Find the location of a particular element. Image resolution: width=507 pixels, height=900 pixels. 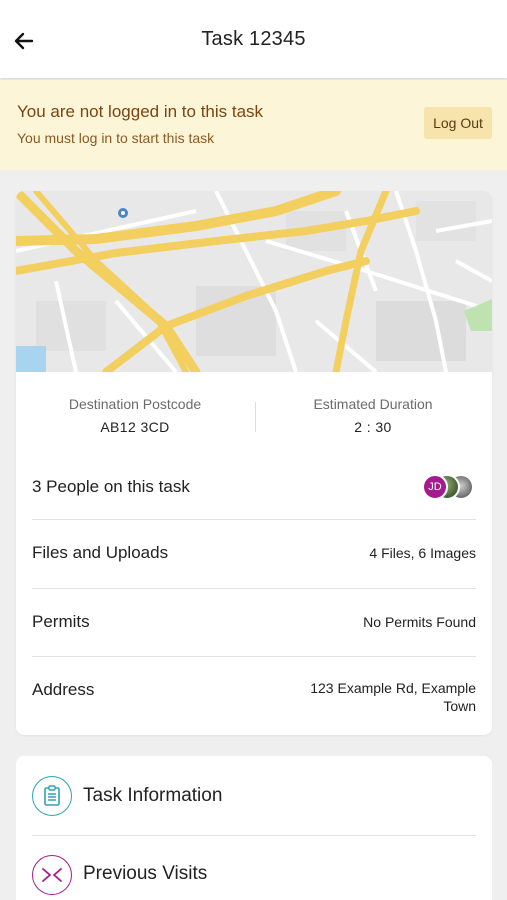

address-line-2: Town is located at coordinates (459, 706).